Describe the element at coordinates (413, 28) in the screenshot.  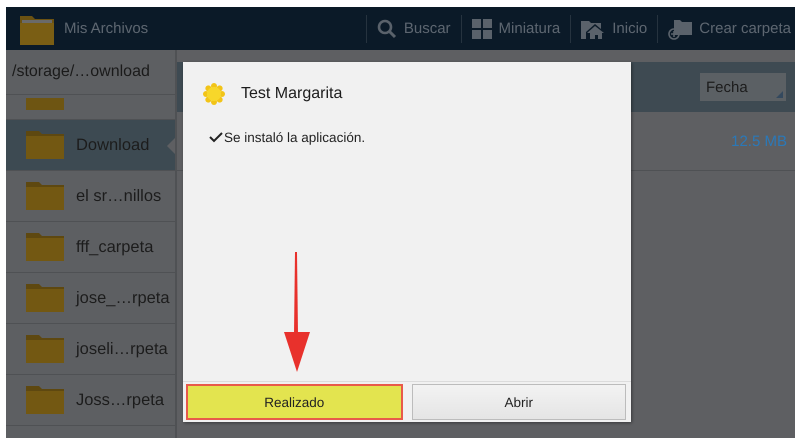
I see `toolbar-button: Buscar` at that location.